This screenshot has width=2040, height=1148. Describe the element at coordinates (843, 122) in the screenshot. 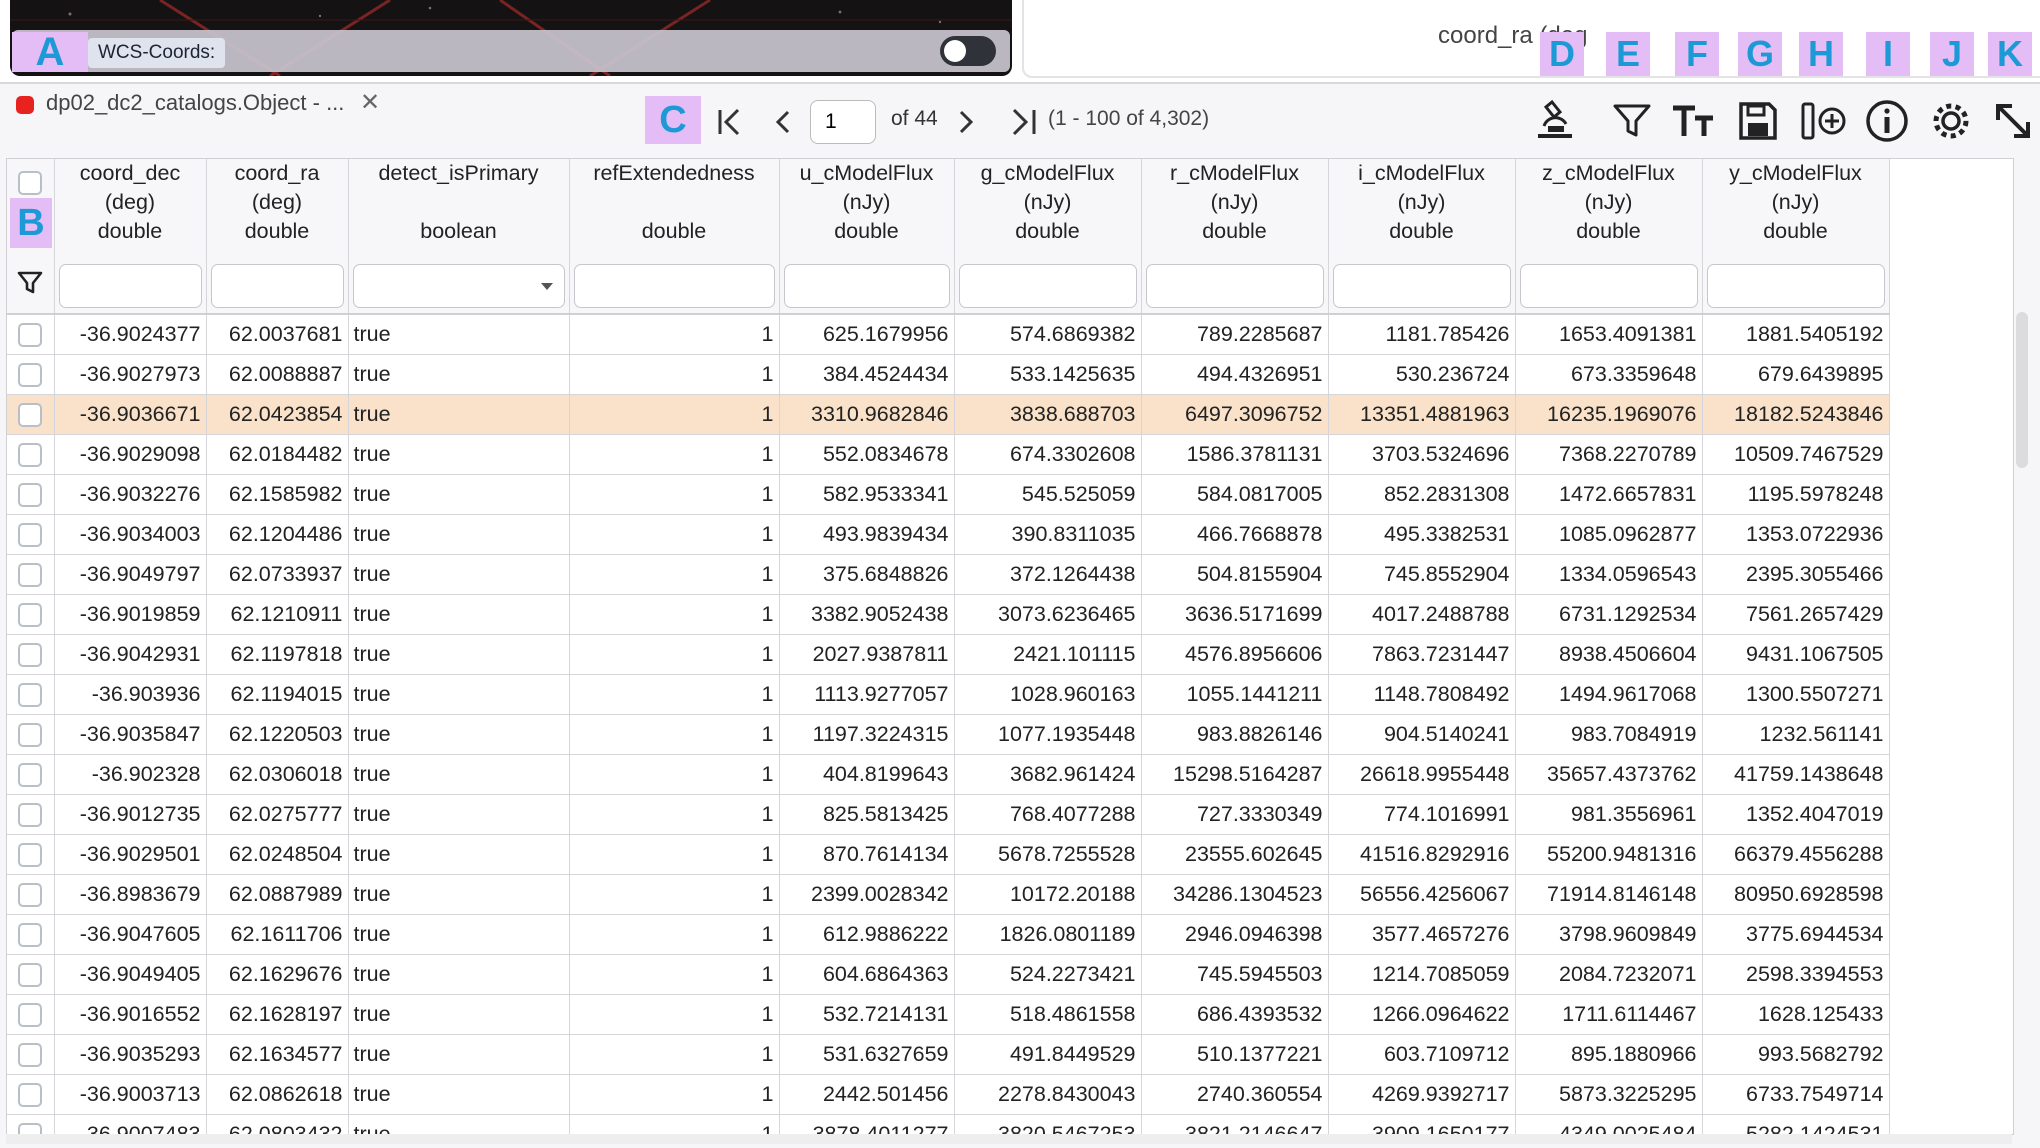

I see `page-number-input` at that location.